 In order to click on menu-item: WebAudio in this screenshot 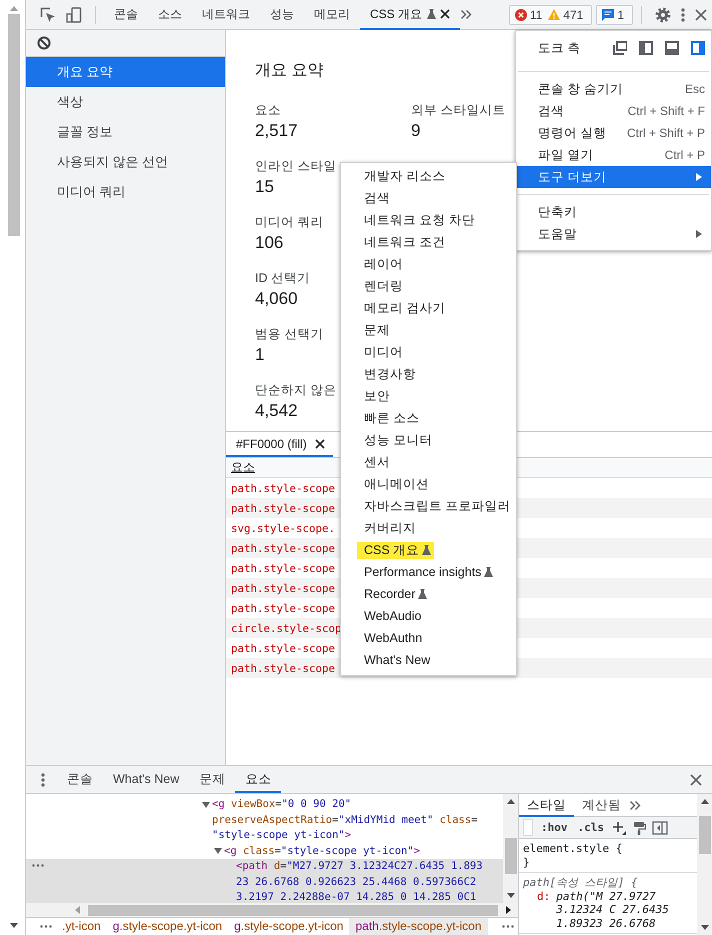, I will do `click(390, 616)`.